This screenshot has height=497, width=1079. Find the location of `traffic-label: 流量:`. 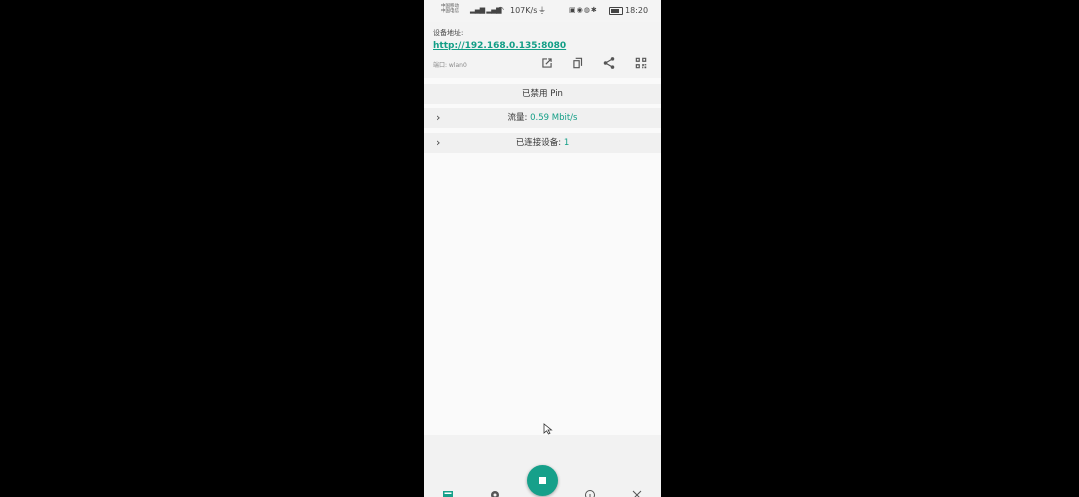

traffic-label: 流量: is located at coordinates (519, 118).